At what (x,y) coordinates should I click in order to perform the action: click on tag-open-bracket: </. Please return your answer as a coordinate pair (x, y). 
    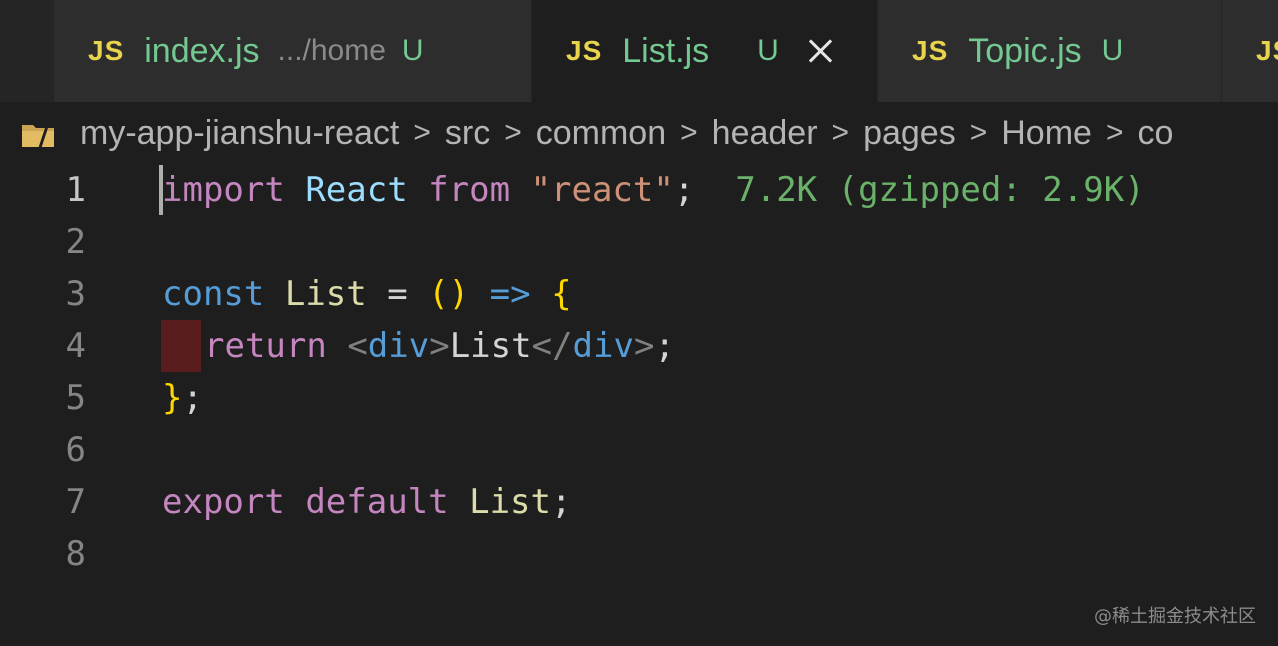
    Looking at the image, I should click on (552, 346).